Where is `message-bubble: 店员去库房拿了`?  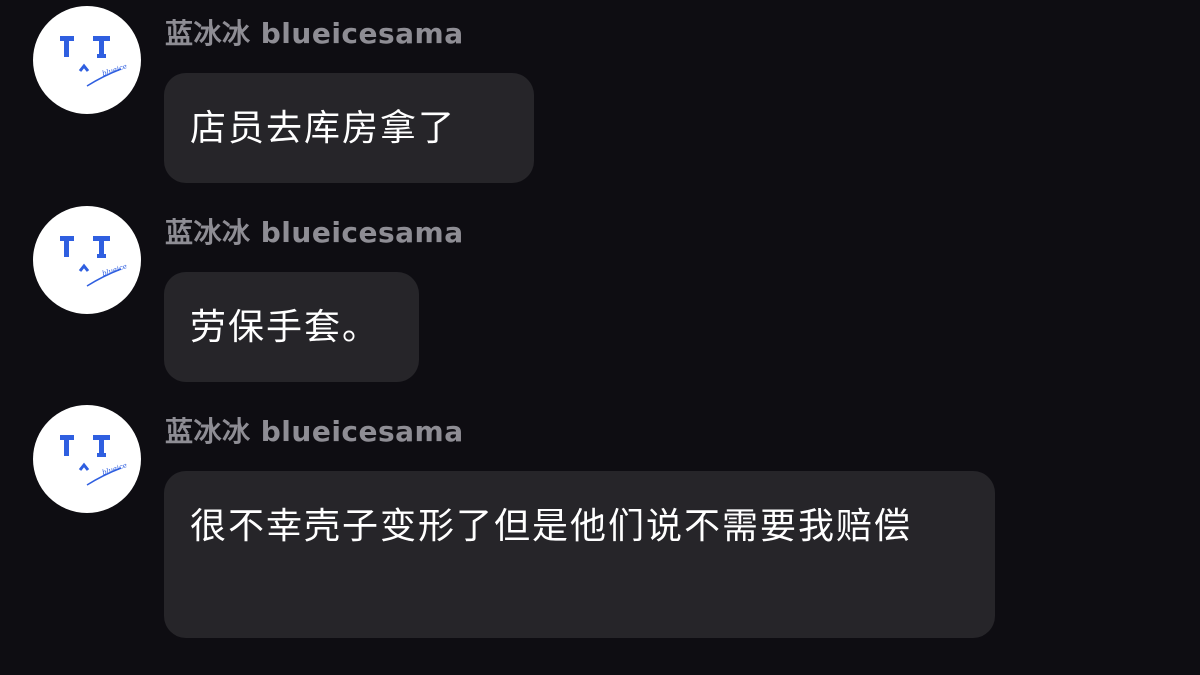 message-bubble: 店员去库房拿了 is located at coordinates (349, 128).